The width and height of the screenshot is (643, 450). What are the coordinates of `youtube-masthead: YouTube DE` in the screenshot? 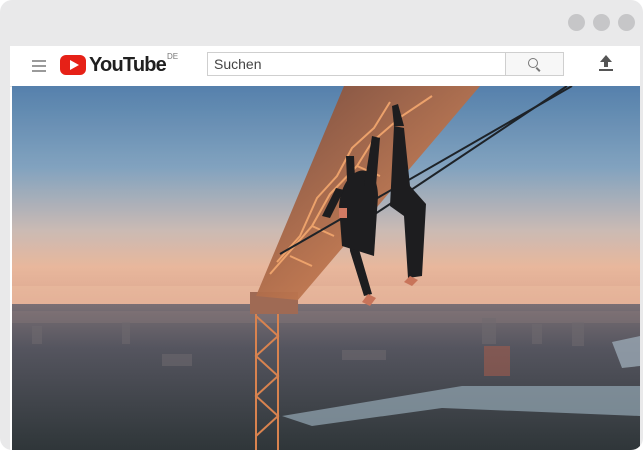 It's located at (325, 66).